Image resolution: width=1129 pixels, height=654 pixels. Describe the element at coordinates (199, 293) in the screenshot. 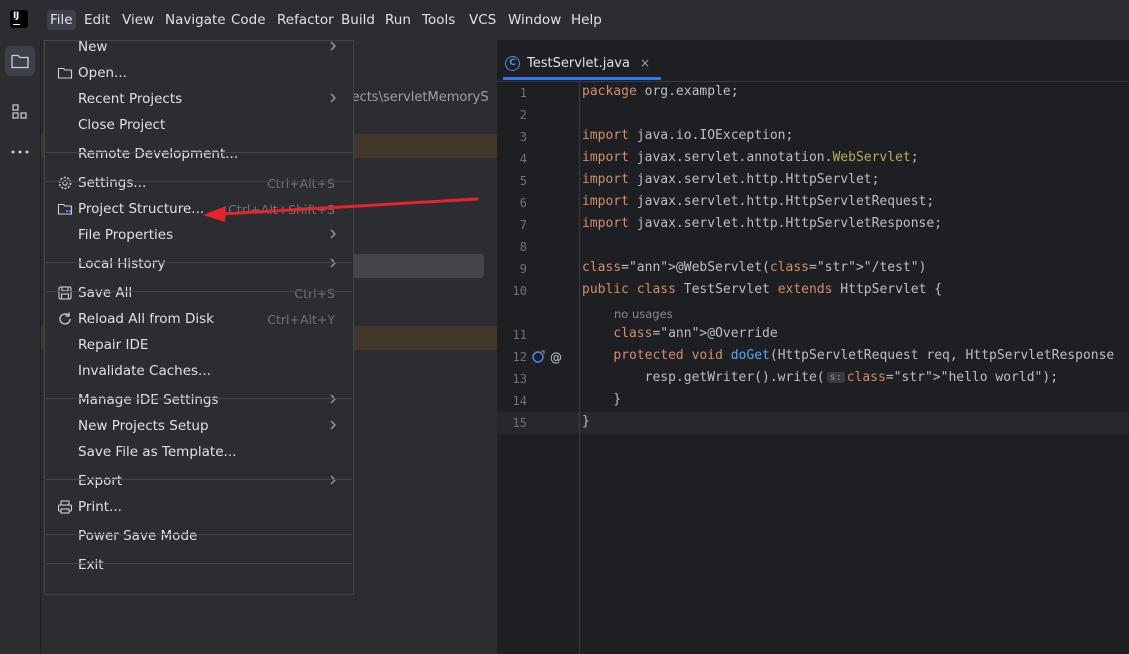

I see `menu-item-save-all: Save All Ctrl+S` at that location.